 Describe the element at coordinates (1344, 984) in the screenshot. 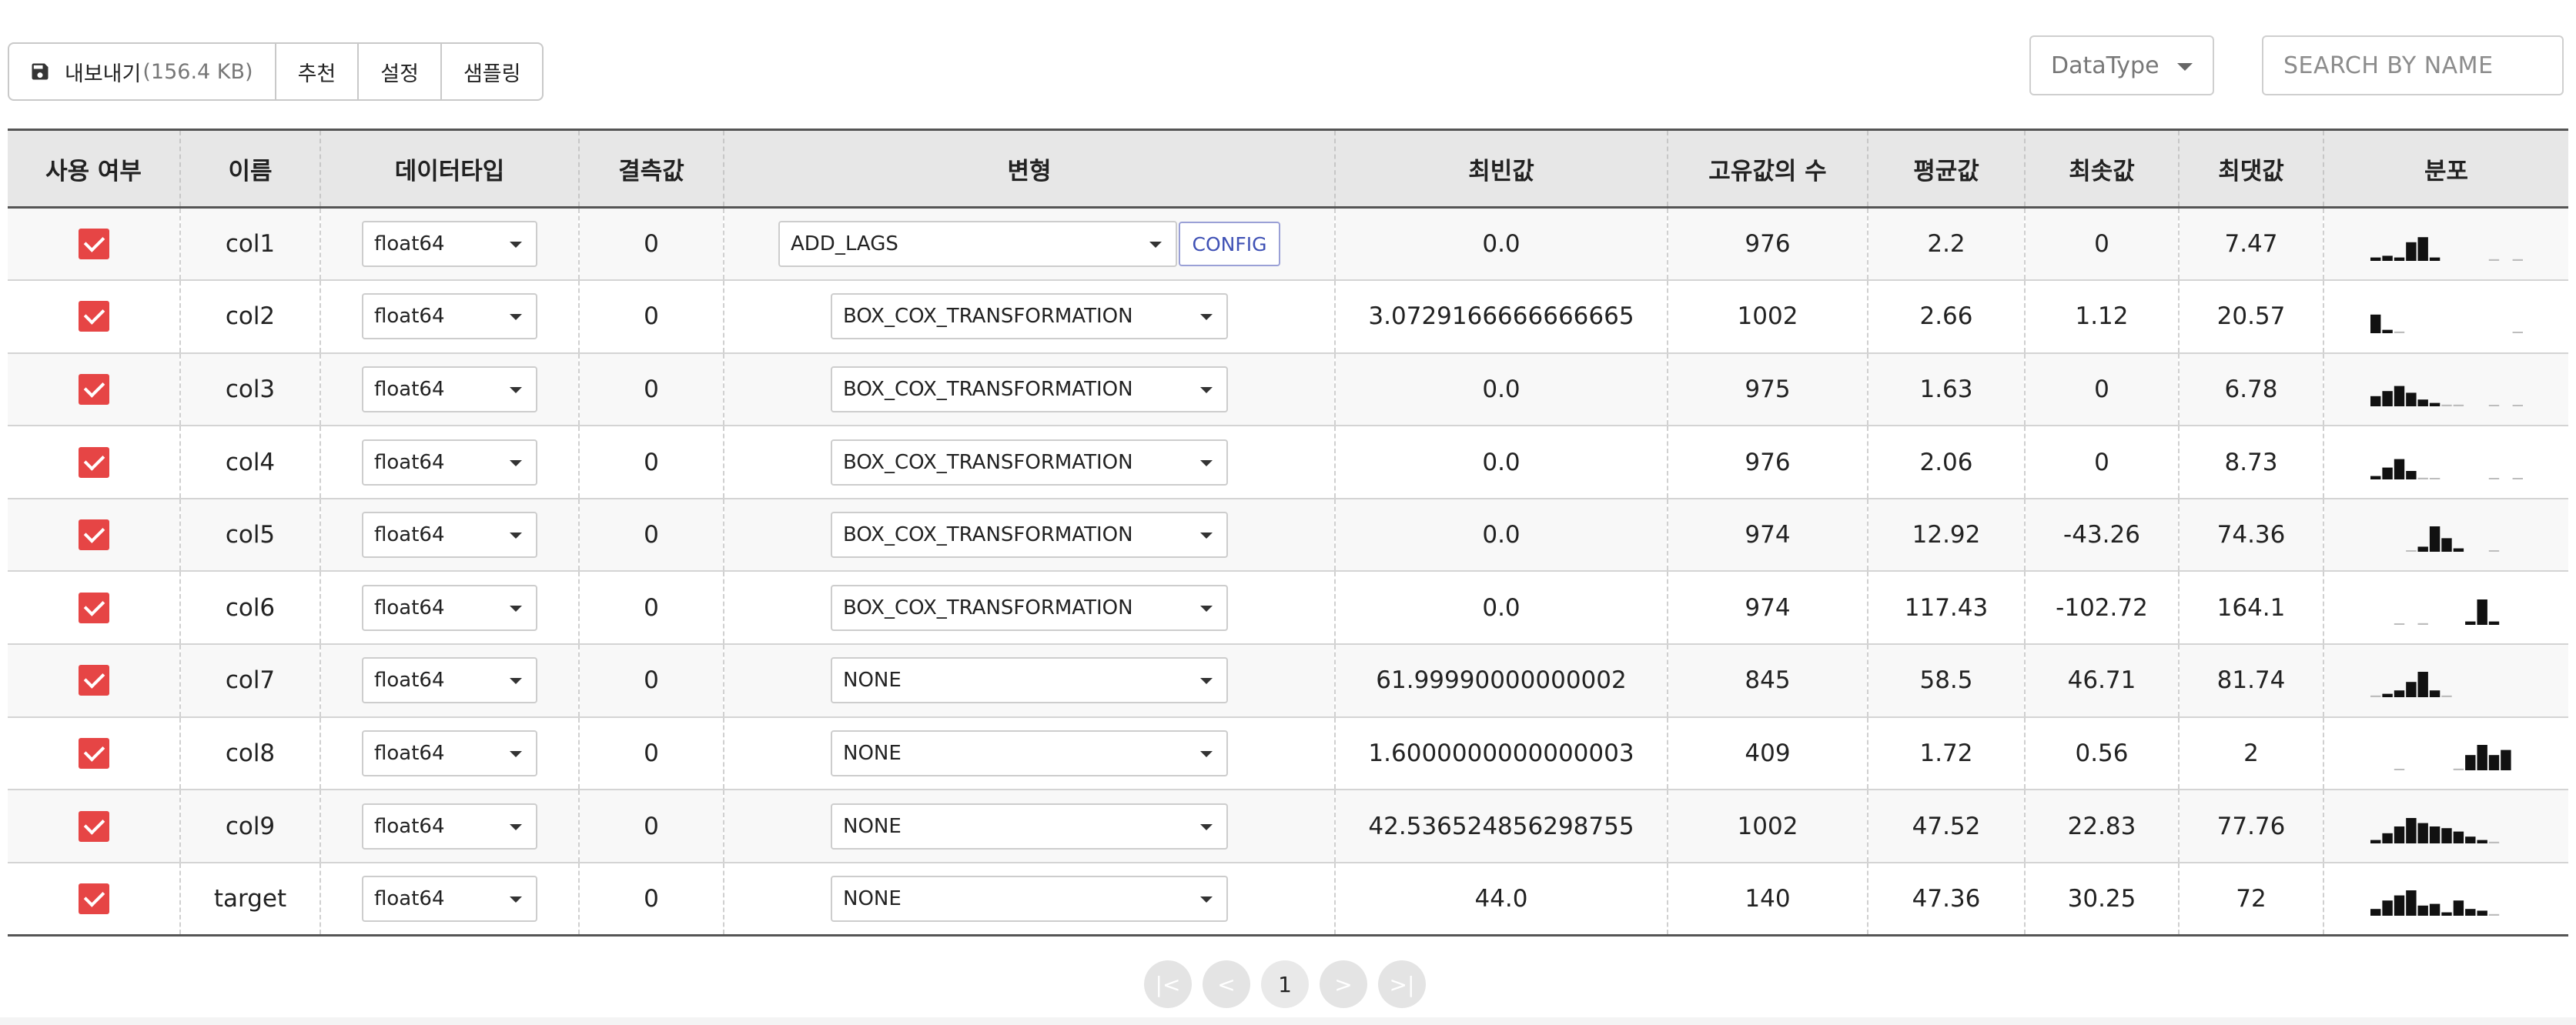

I see `next-page-button: >` at that location.